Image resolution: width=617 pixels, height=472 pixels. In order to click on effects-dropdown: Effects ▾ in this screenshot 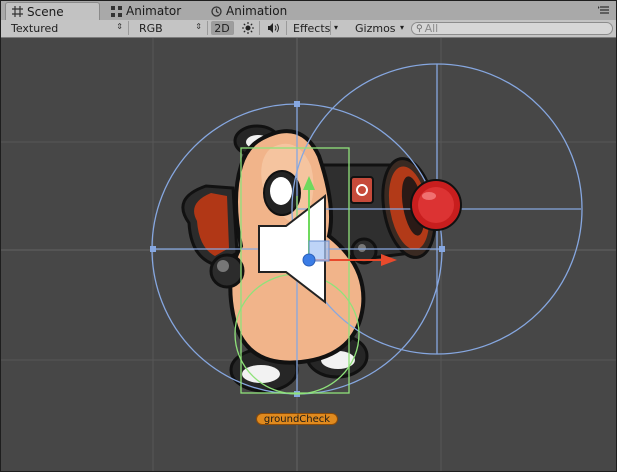, I will do `click(316, 28)`.